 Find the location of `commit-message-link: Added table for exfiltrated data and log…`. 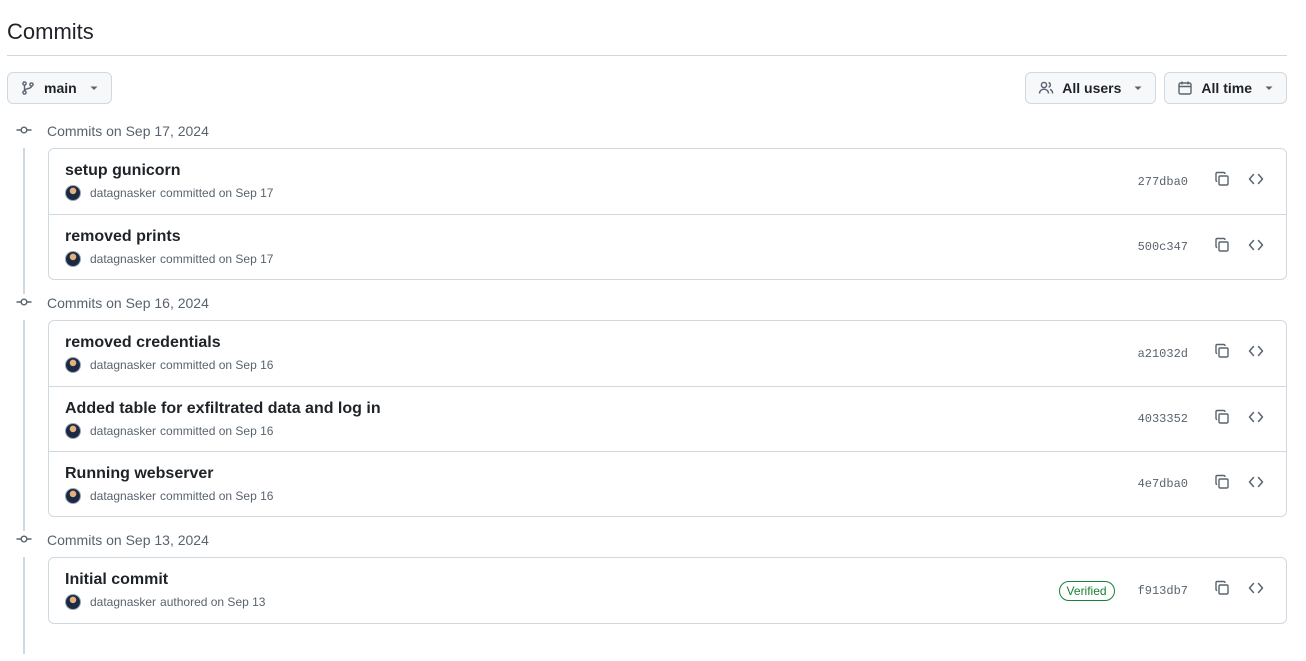

commit-message-link: Added table for exfiltrated data and log… is located at coordinates (223, 409).